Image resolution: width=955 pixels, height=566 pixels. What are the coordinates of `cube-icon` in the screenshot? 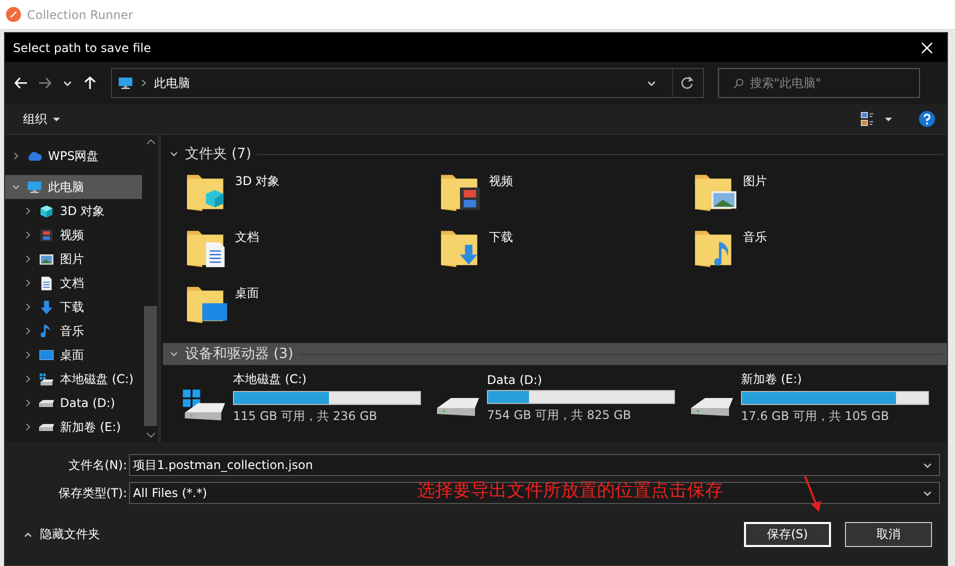 It's located at (46, 211).